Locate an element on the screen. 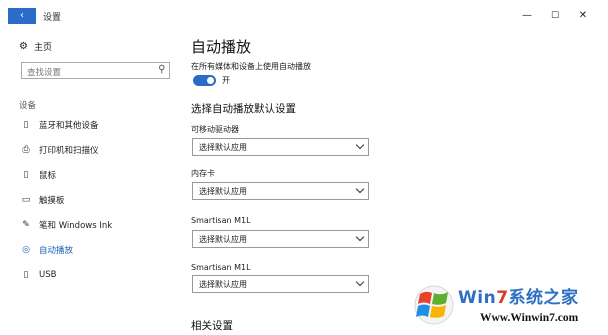  gear-icon: ⚙ is located at coordinates (23, 46).